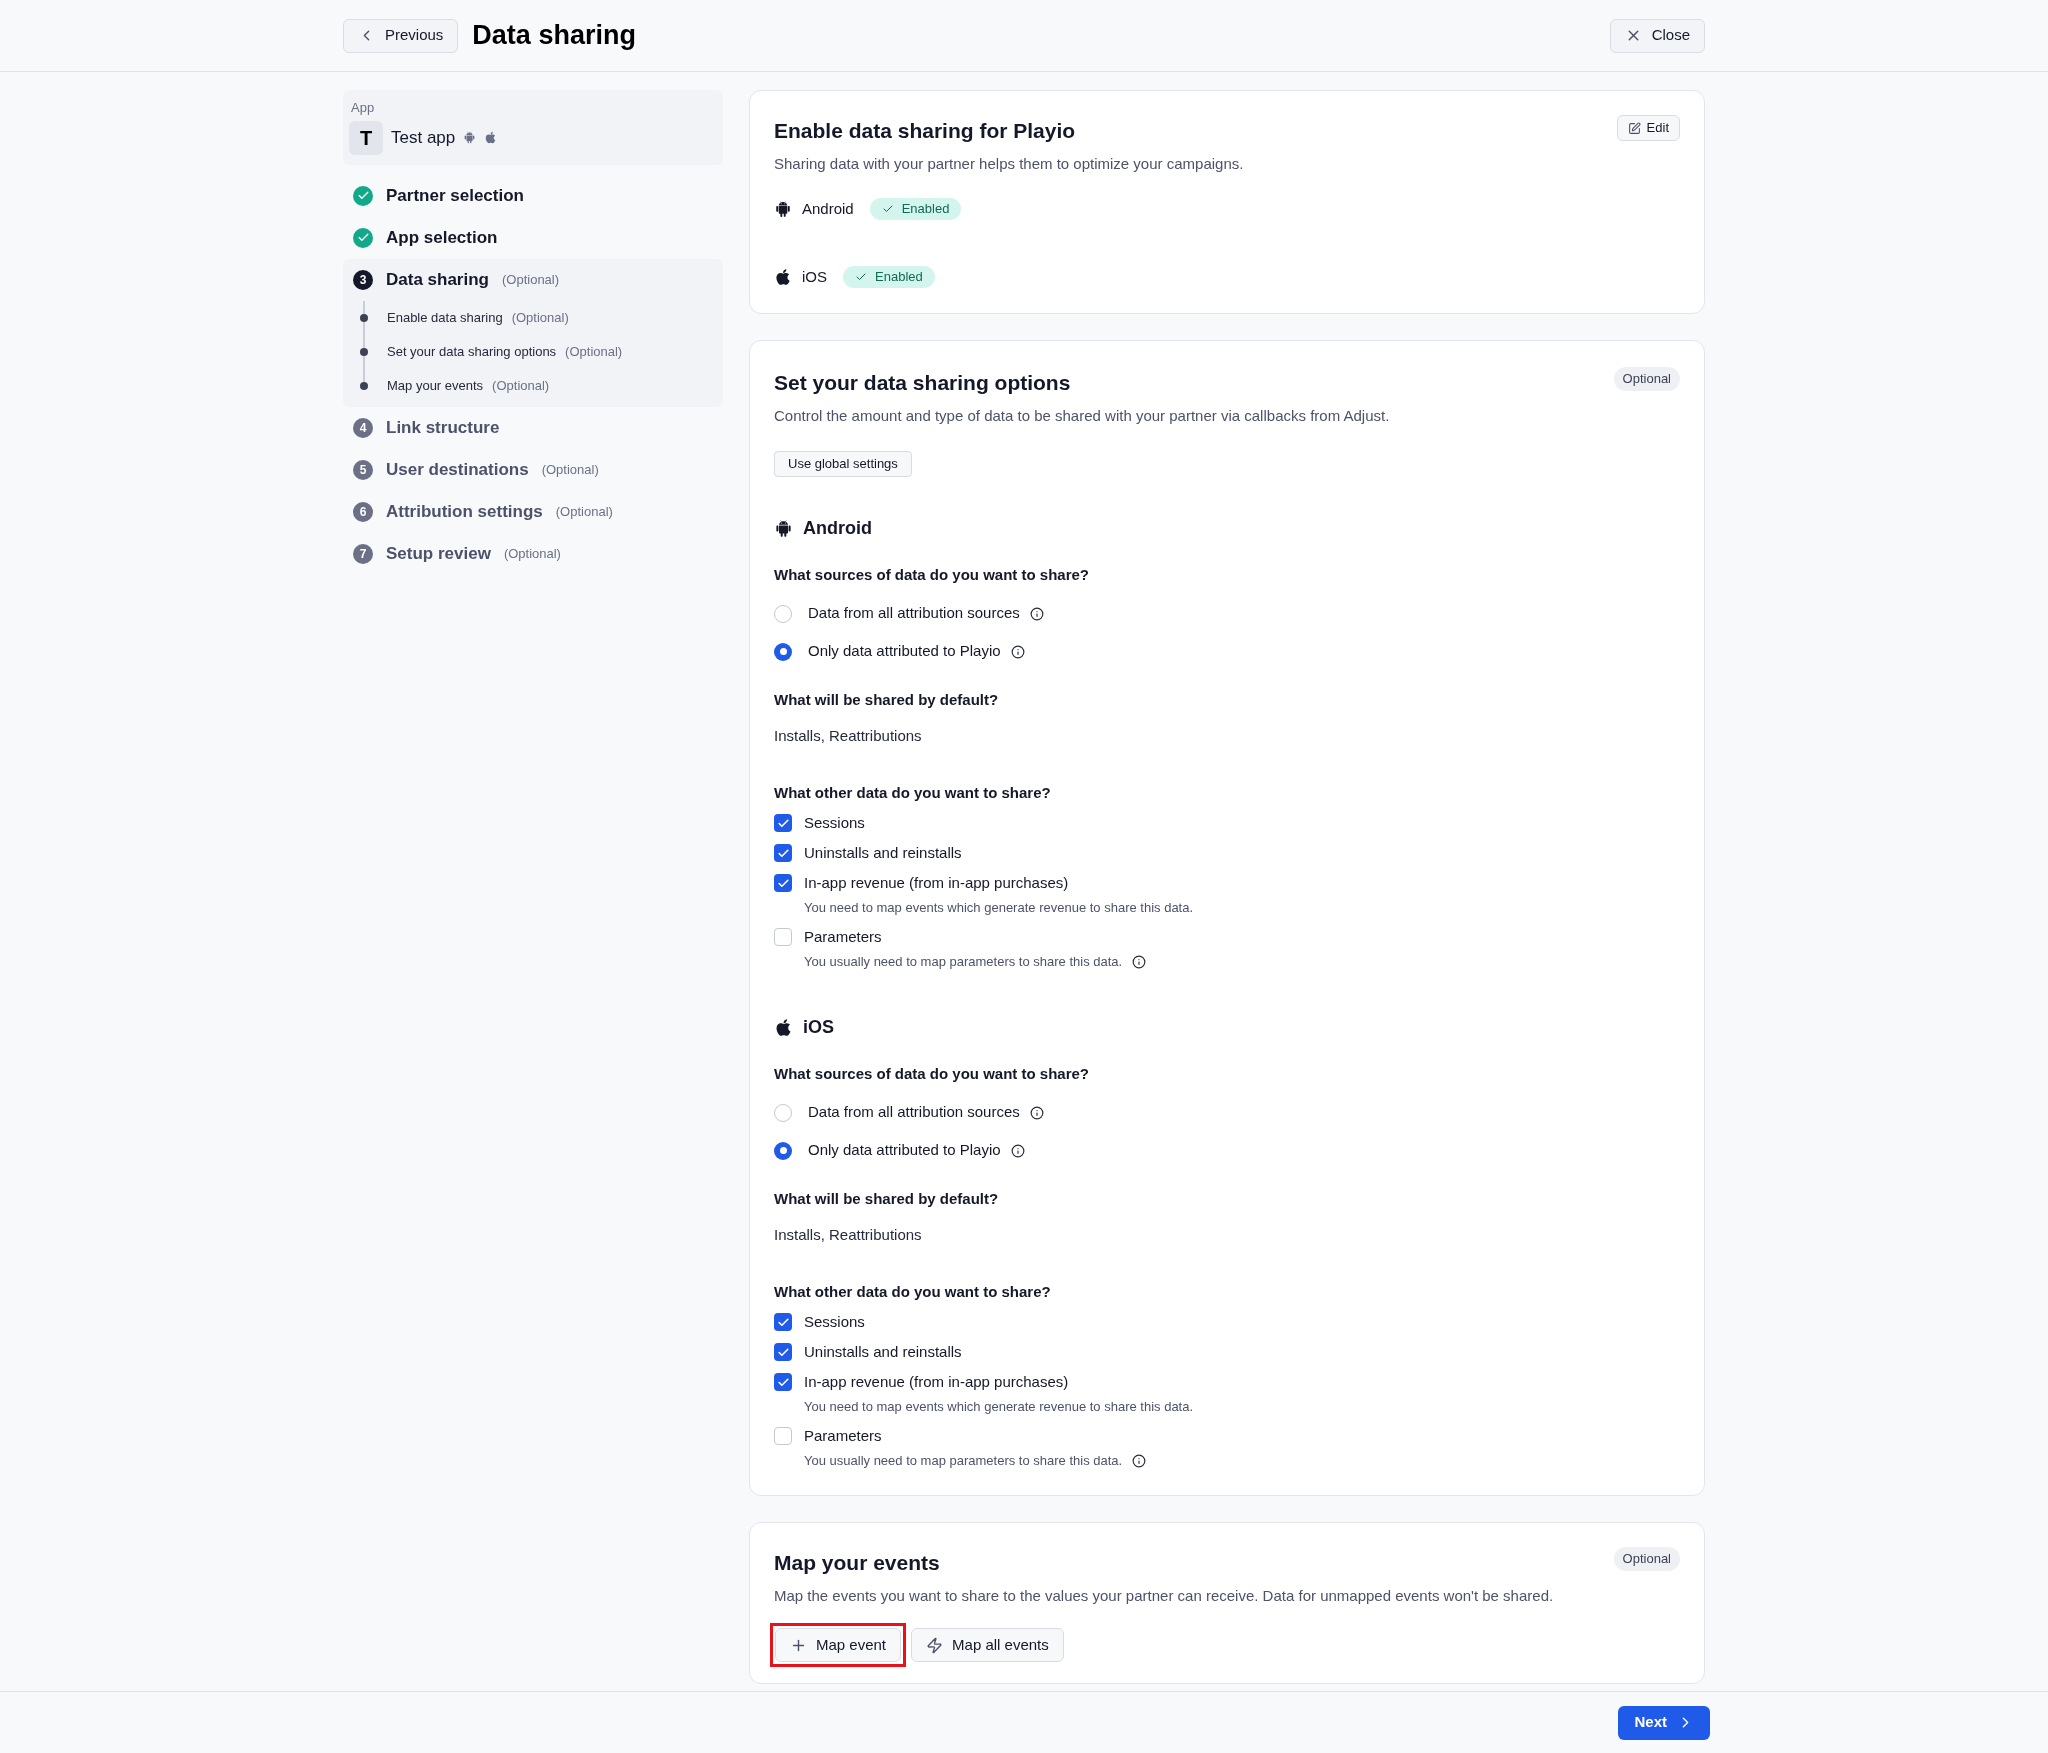  Describe the element at coordinates (1648, 128) in the screenshot. I see `edit-button: Edit` at that location.